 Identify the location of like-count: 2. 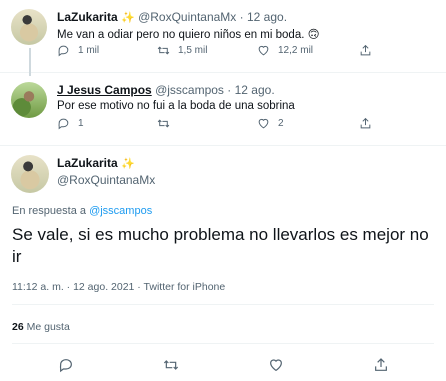
(281, 123).